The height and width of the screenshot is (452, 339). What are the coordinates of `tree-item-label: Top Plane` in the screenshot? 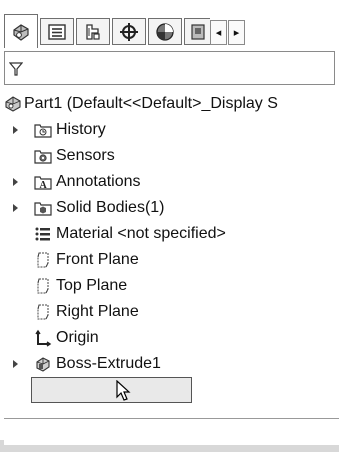 It's located at (92, 285).